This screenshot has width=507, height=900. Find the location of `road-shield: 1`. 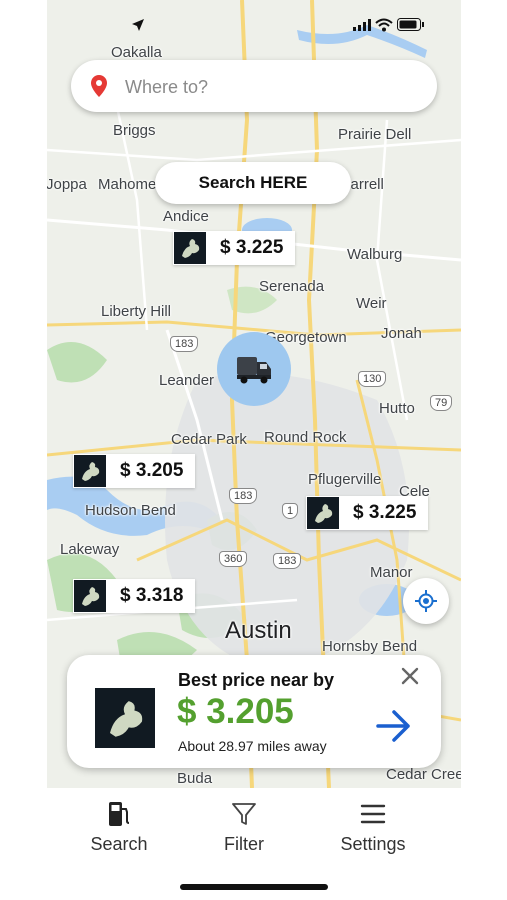

road-shield: 1 is located at coordinates (290, 511).